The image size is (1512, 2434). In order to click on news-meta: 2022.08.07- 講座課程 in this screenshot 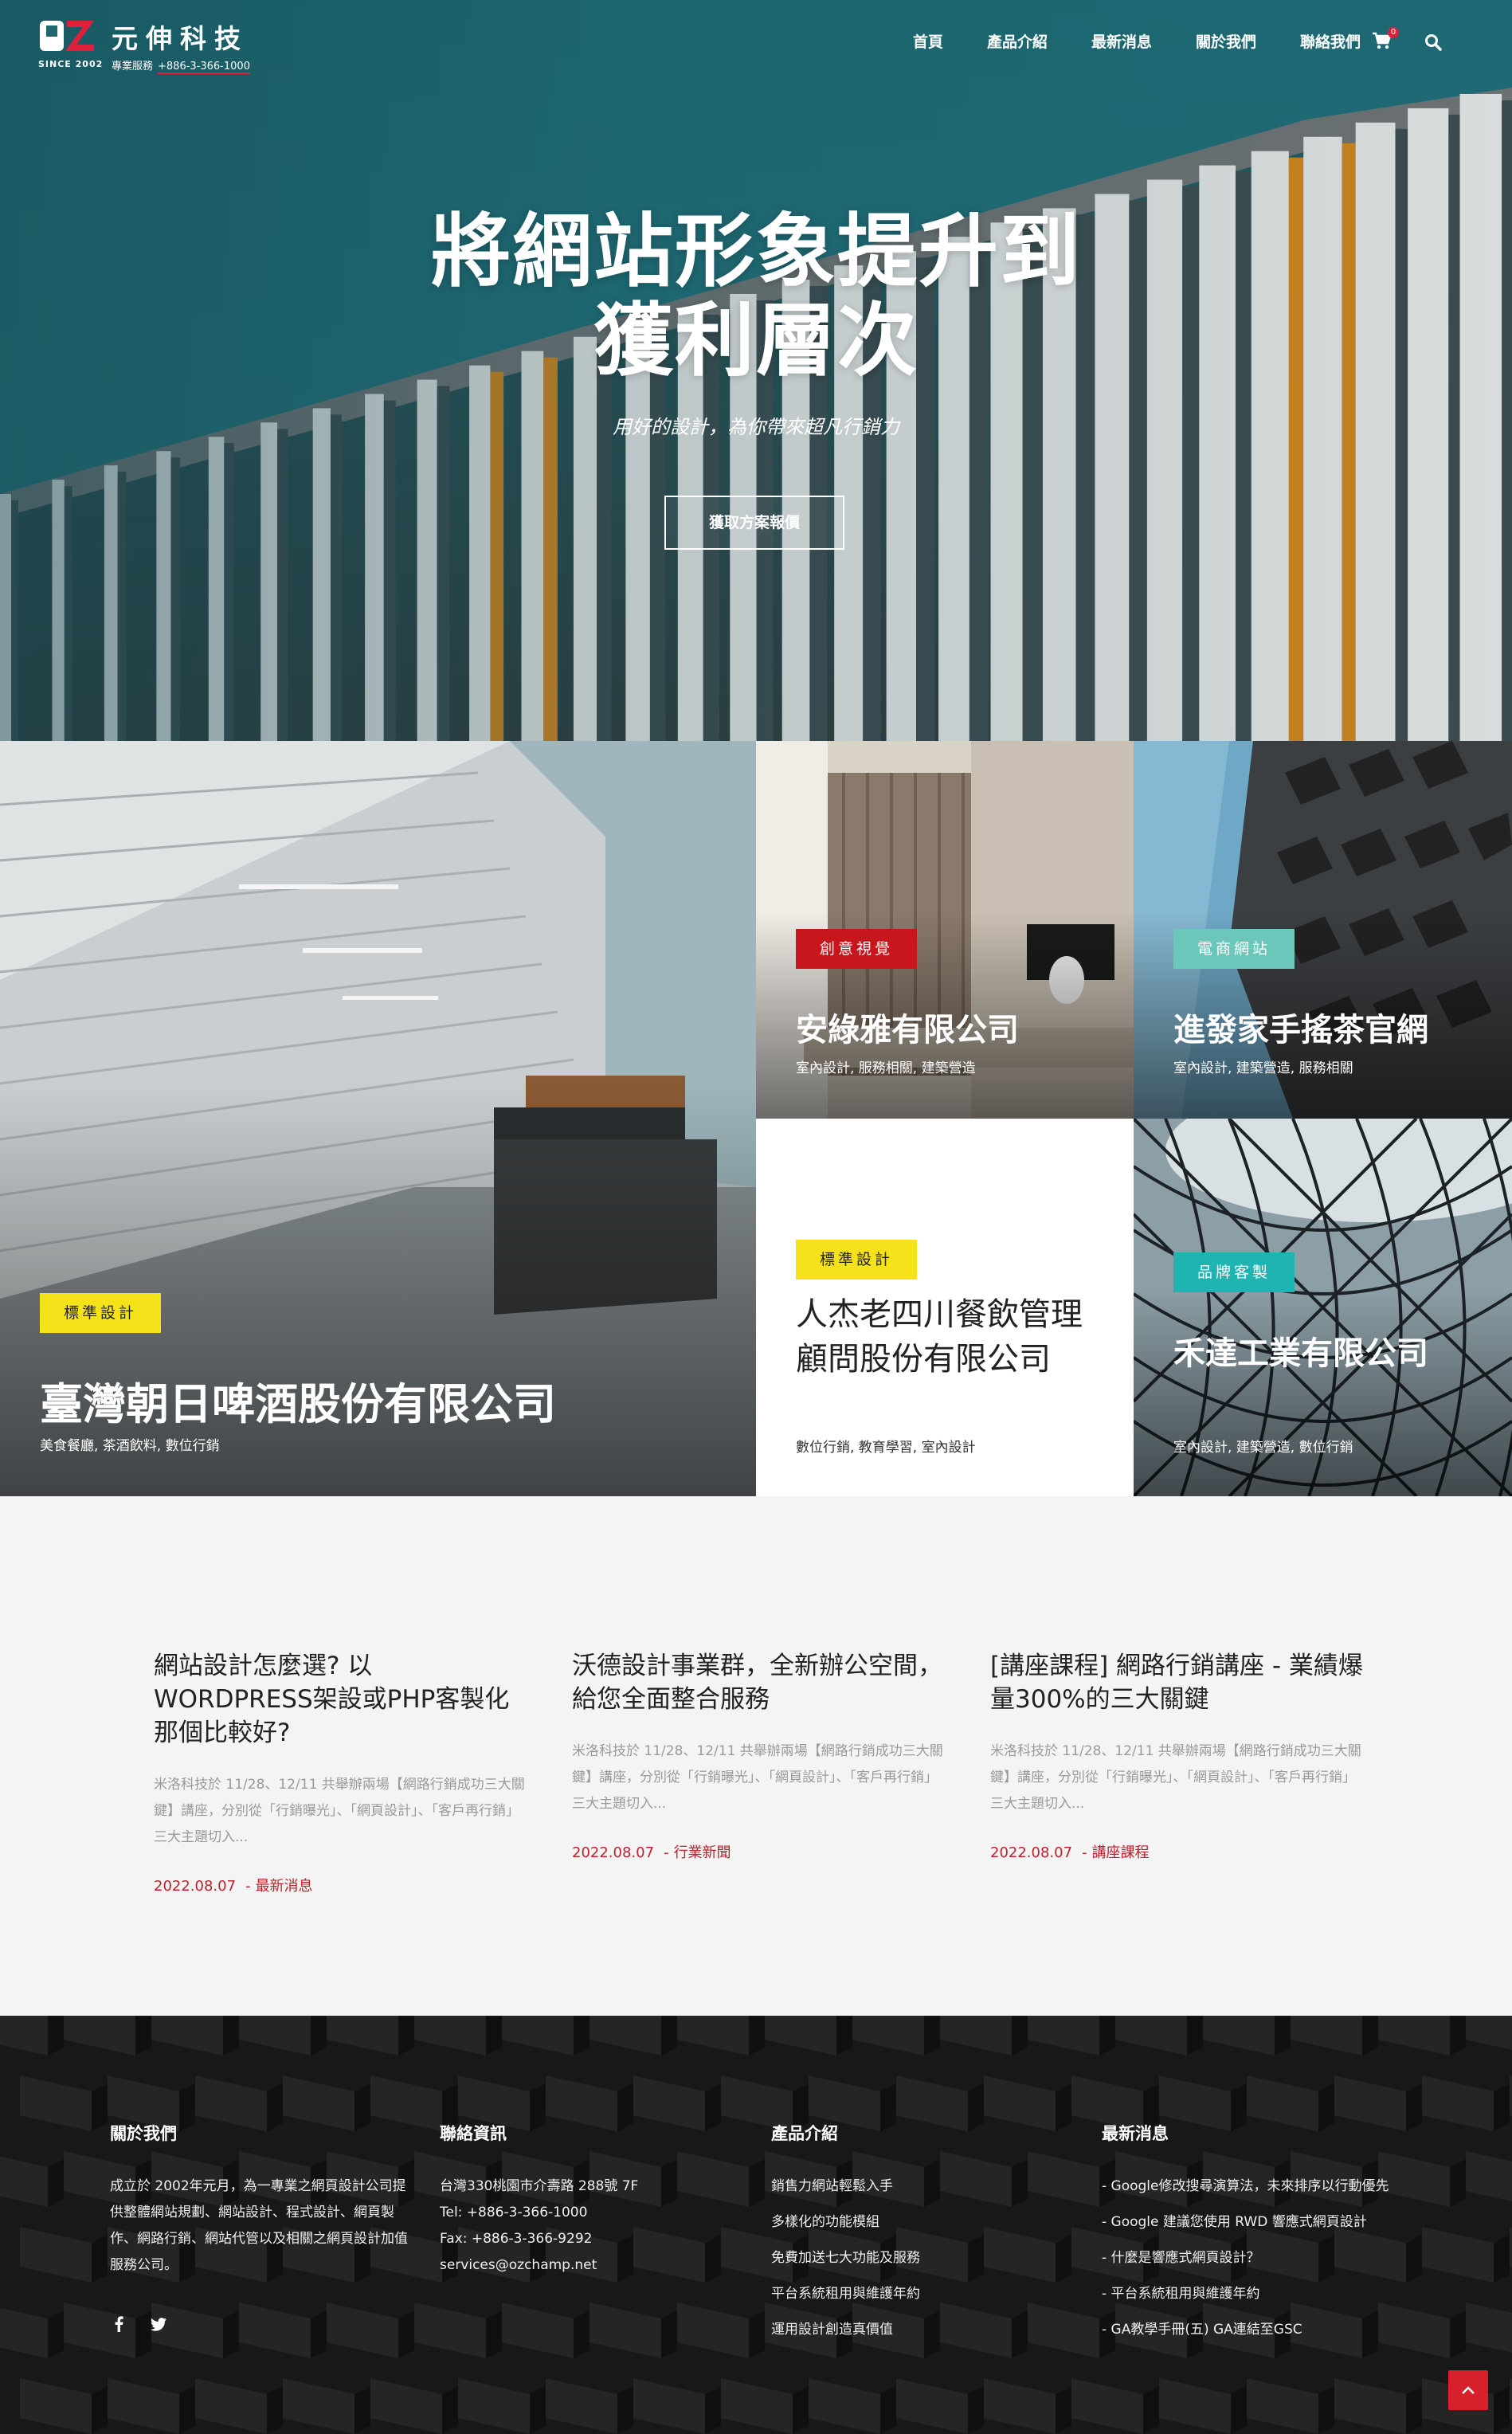, I will do `click(1070, 1852)`.